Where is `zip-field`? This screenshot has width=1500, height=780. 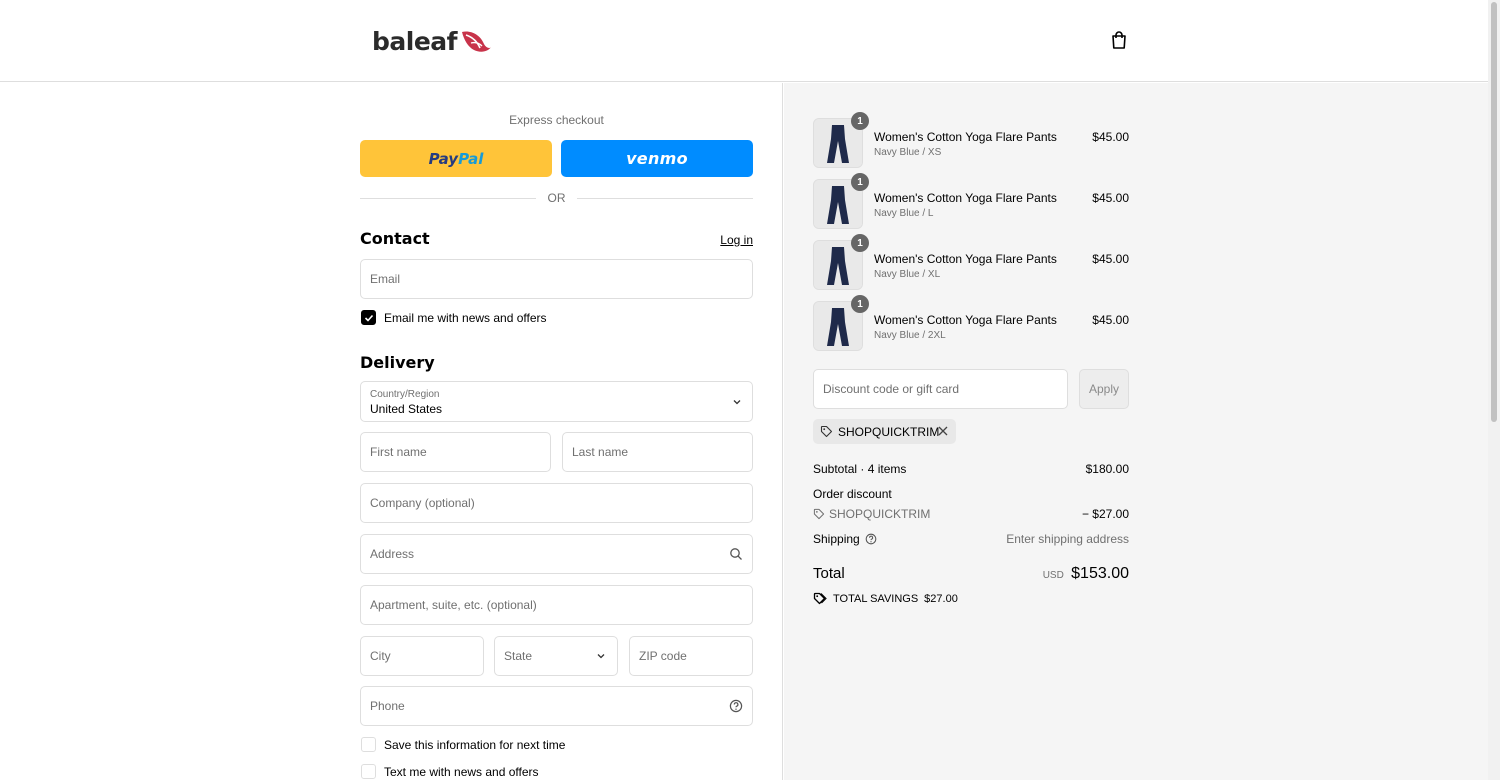 zip-field is located at coordinates (691, 656).